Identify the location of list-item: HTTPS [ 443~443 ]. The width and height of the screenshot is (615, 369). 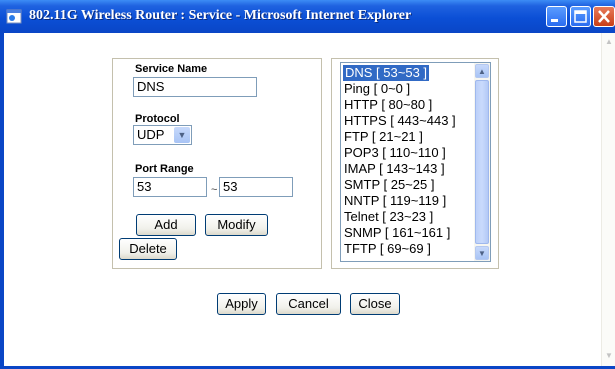
(400, 121).